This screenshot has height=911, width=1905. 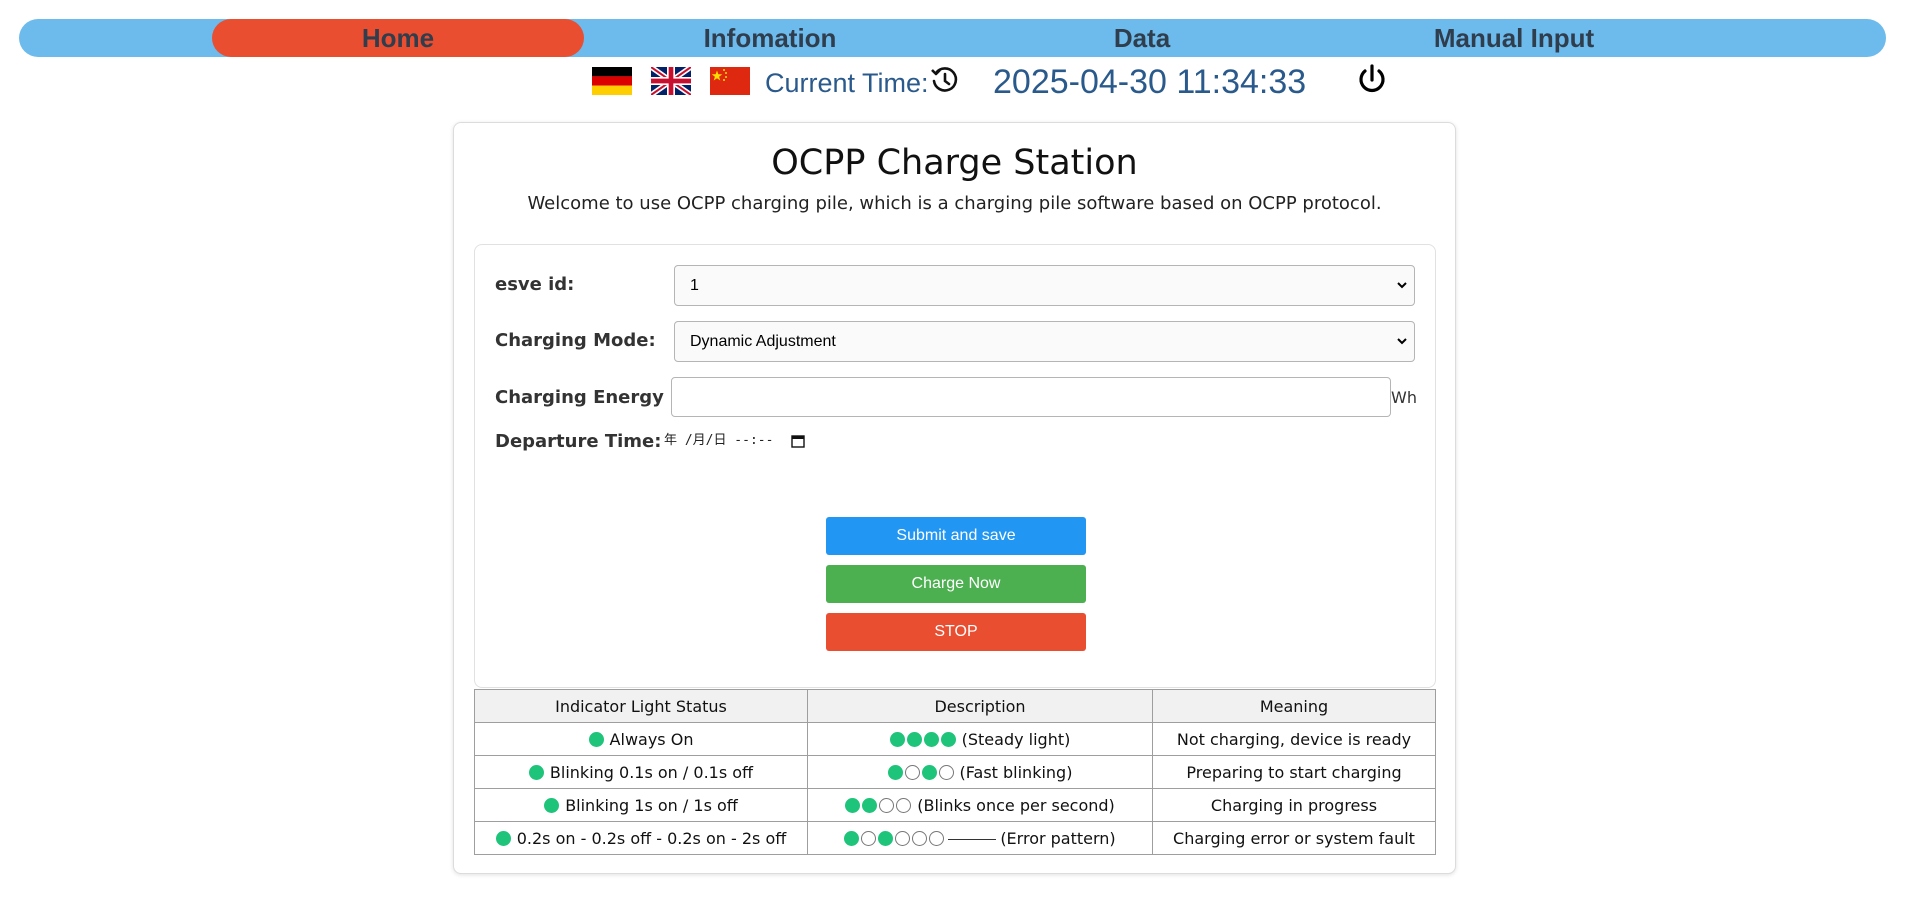 I want to click on description-text: (Fast blinking), so click(x=1016, y=772).